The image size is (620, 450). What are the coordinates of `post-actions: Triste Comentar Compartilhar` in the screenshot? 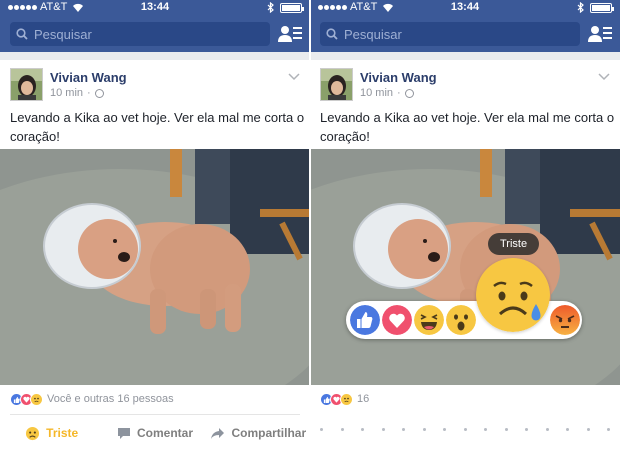 It's located at (155, 433).